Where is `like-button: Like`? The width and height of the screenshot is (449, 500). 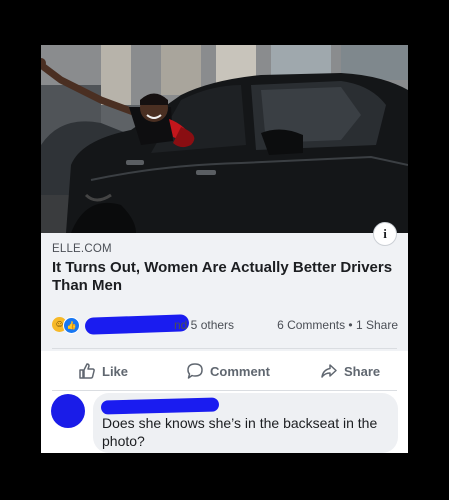 like-button: Like is located at coordinates (103, 371).